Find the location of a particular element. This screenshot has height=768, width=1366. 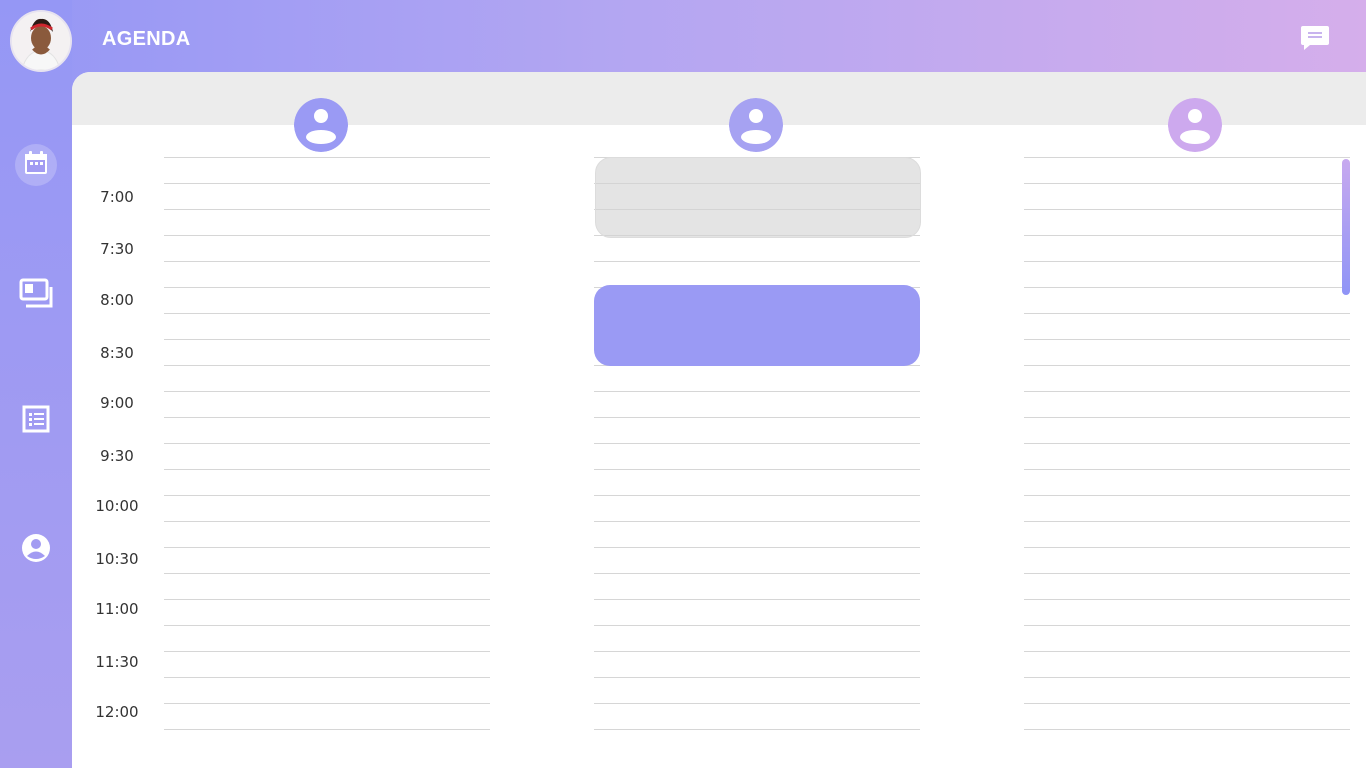

person-1-avatar is located at coordinates (321, 125).